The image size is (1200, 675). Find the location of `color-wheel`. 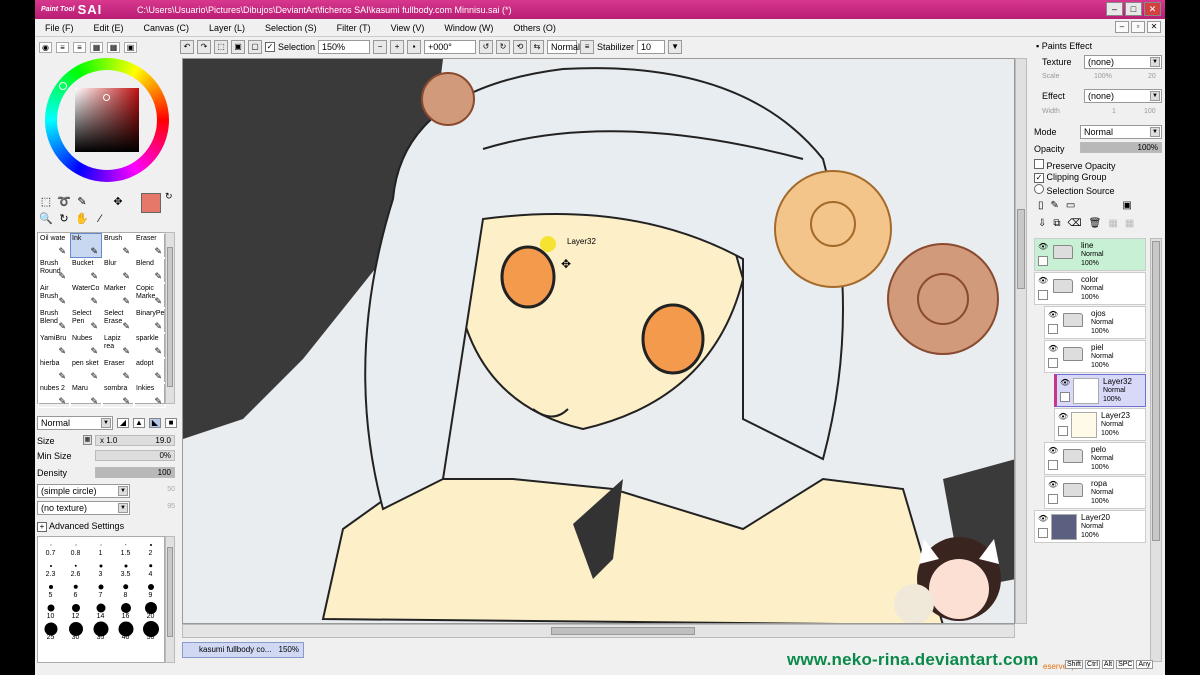

color-wheel is located at coordinates (107, 120).